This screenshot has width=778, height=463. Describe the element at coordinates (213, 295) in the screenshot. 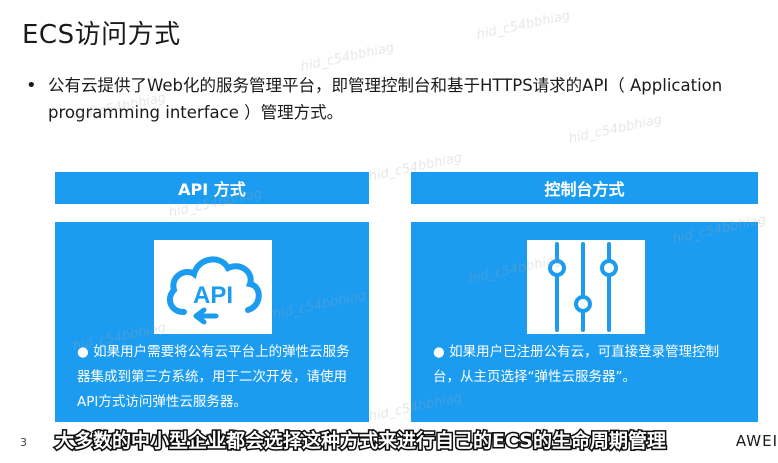

I see `api-icon-label: API` at that location.